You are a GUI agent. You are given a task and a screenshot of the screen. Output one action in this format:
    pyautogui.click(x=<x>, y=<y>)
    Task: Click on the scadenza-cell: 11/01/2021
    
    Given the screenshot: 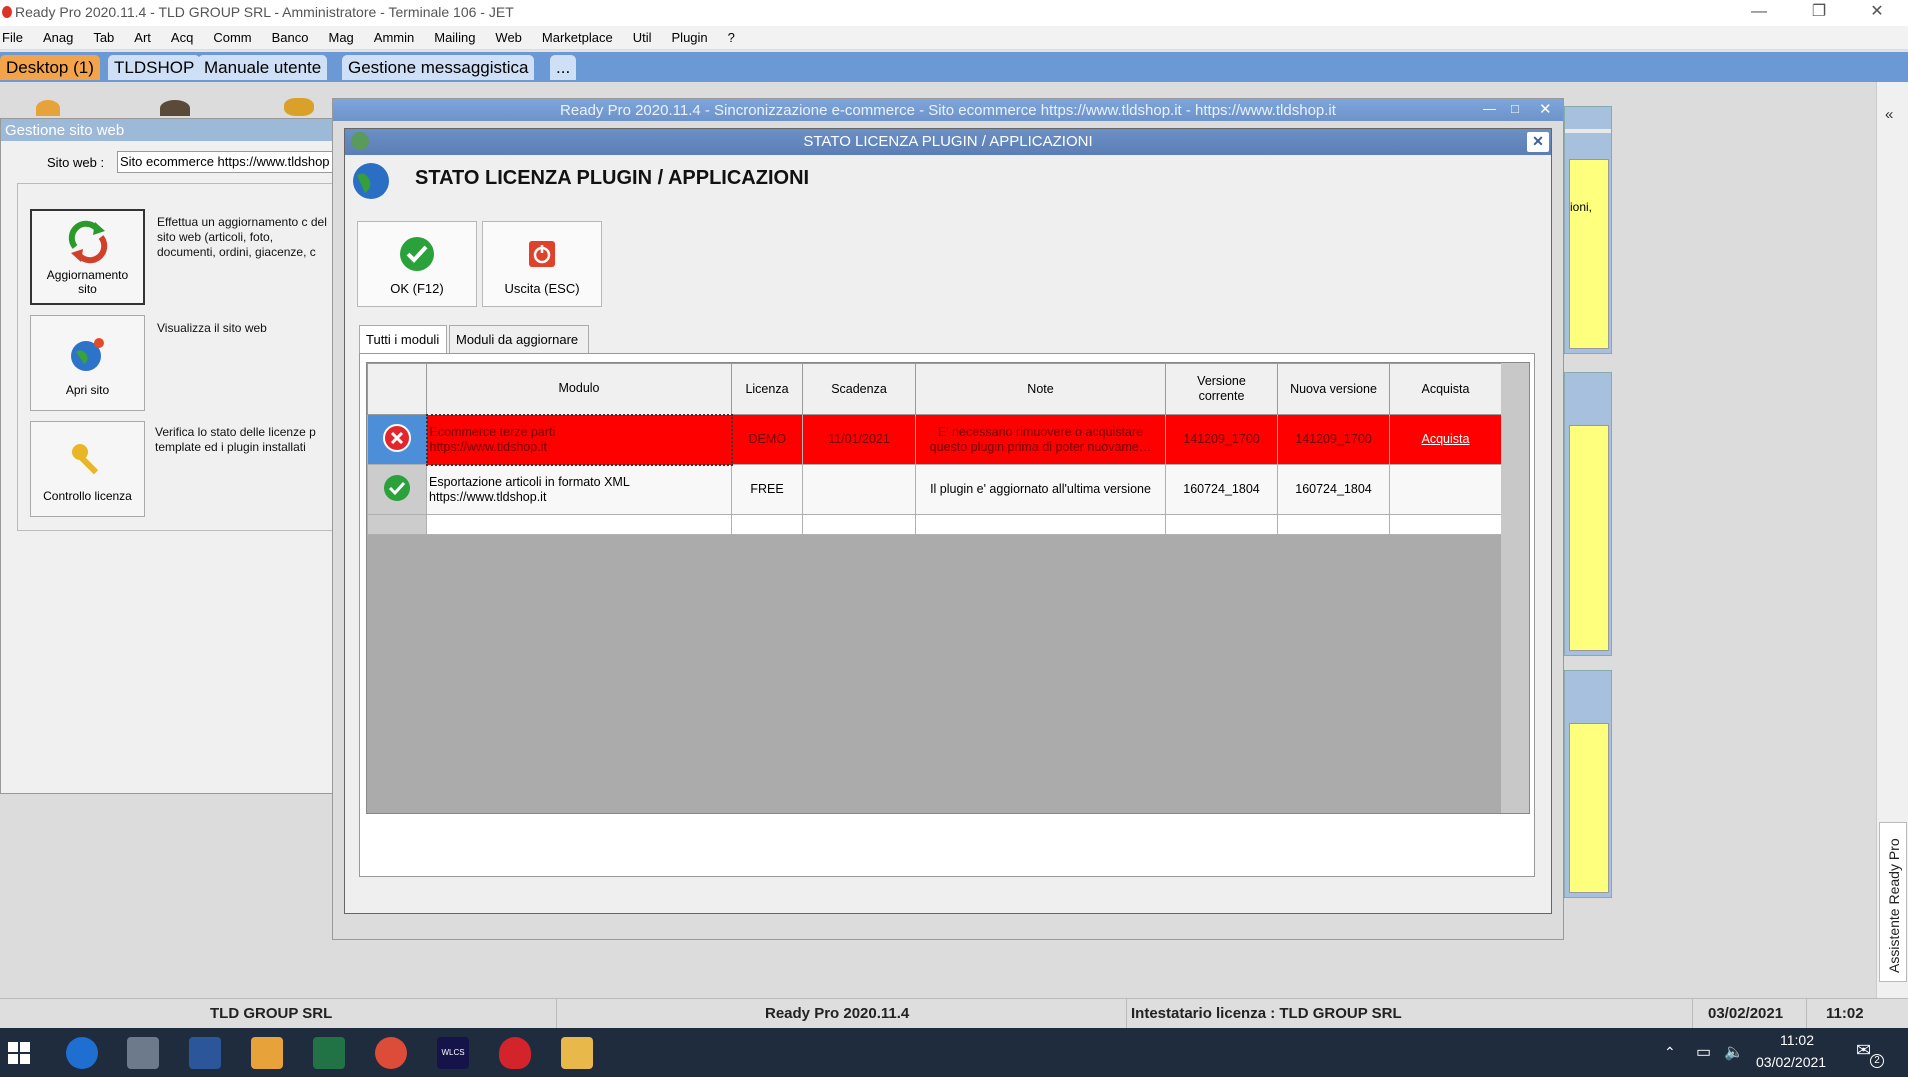 What is the action you would take?
    pyautogui.click(x=859, y=439)
    